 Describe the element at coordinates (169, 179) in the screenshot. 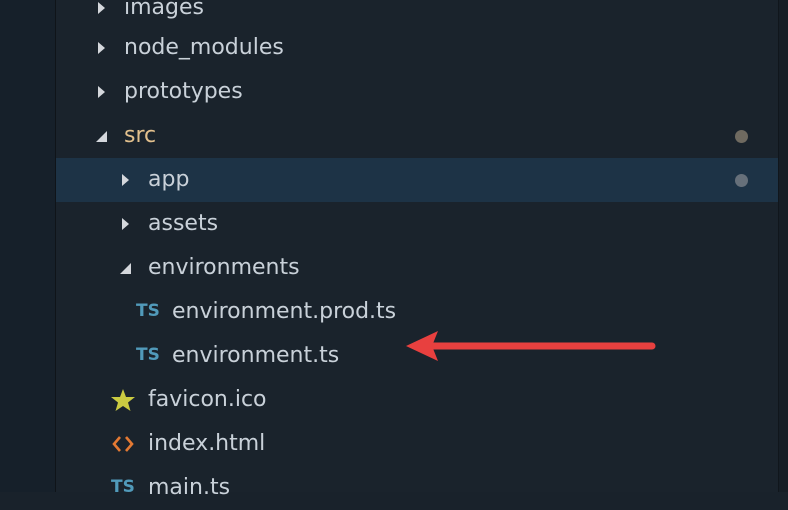

I see `tree-item-label: app` at that location.